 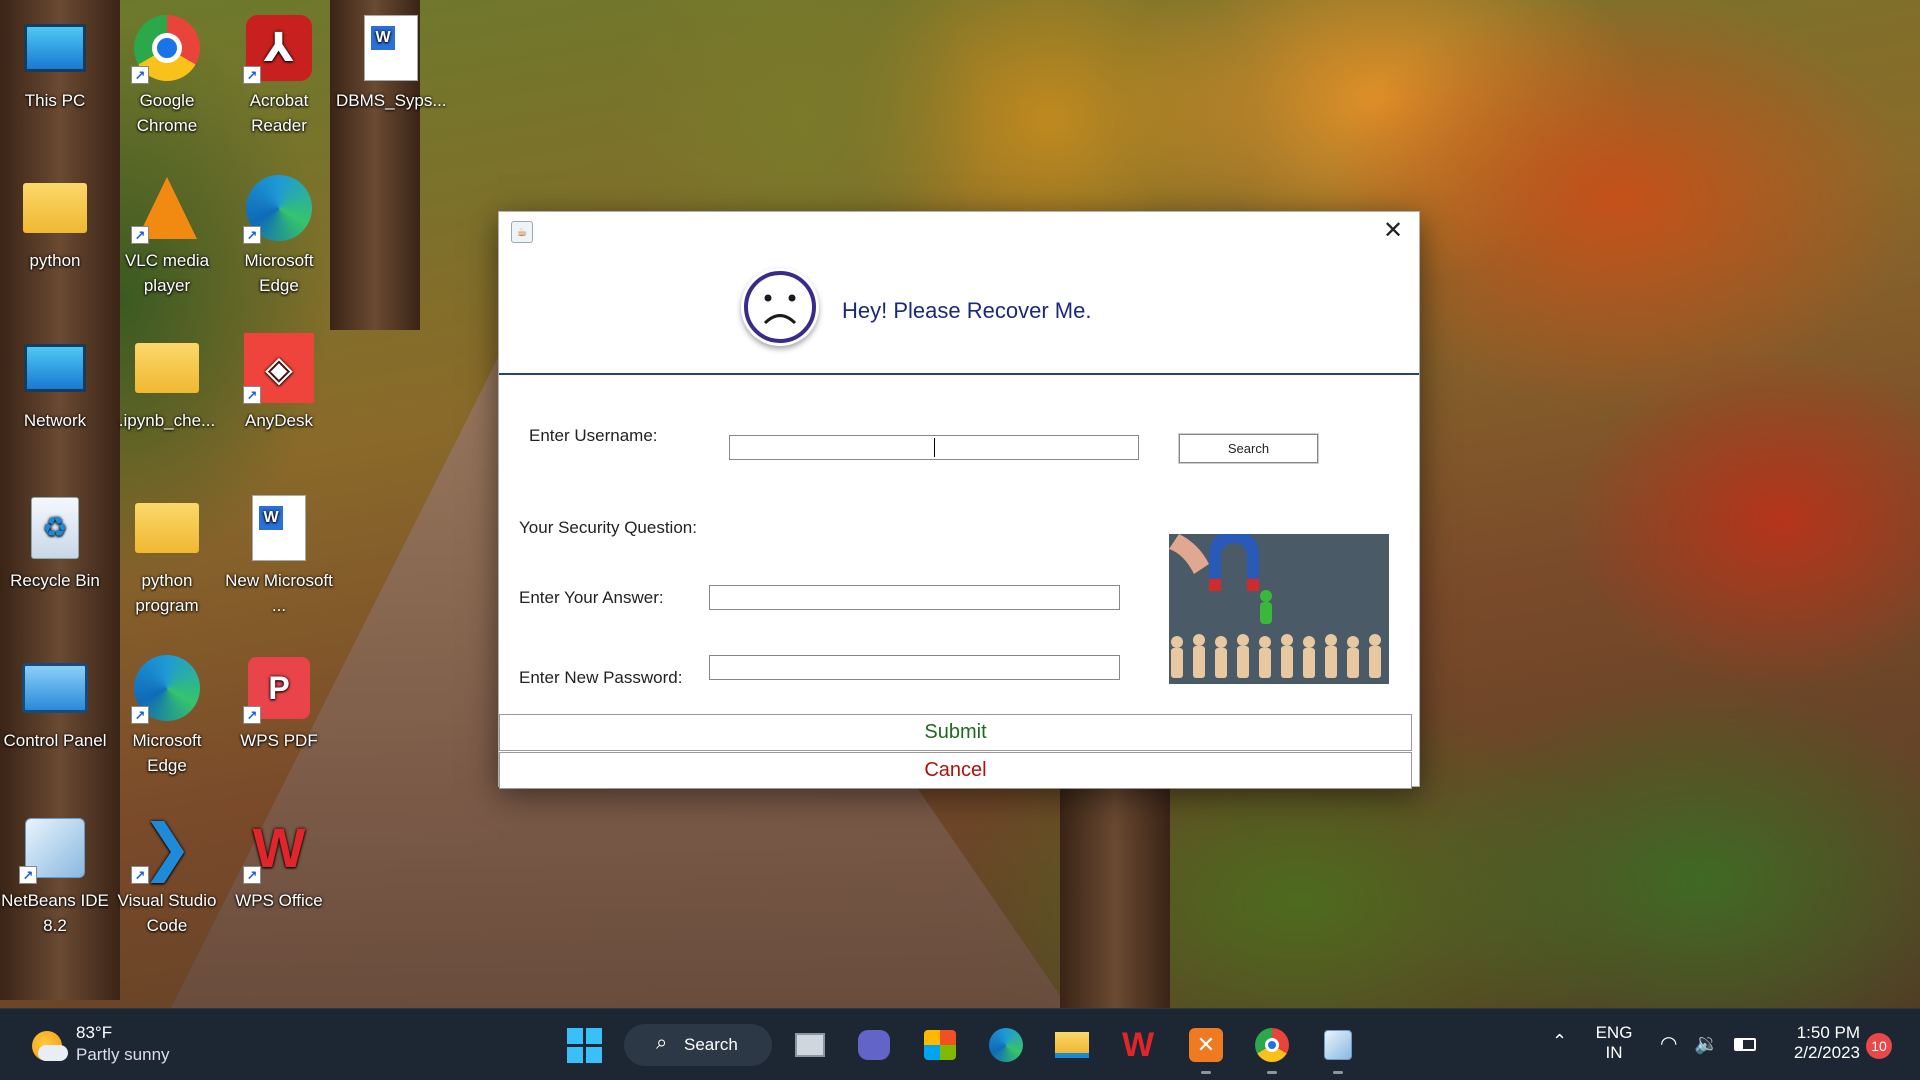 I want to click on desktop-icon-vlc: ↗ VLC media player, so click(x=167, y=232).